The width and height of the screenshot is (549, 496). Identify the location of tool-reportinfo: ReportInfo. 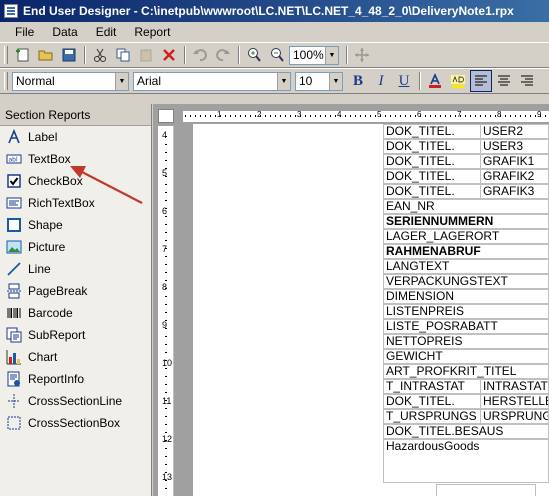
(75, 379).